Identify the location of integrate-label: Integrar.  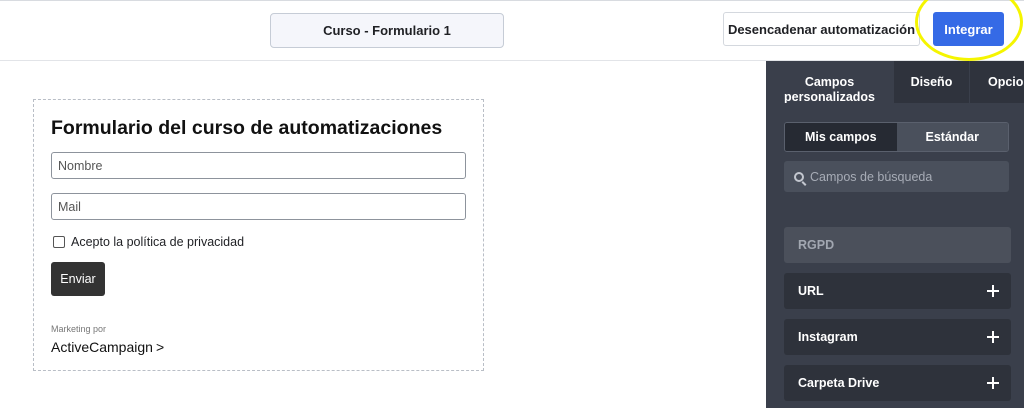
(968, 29).